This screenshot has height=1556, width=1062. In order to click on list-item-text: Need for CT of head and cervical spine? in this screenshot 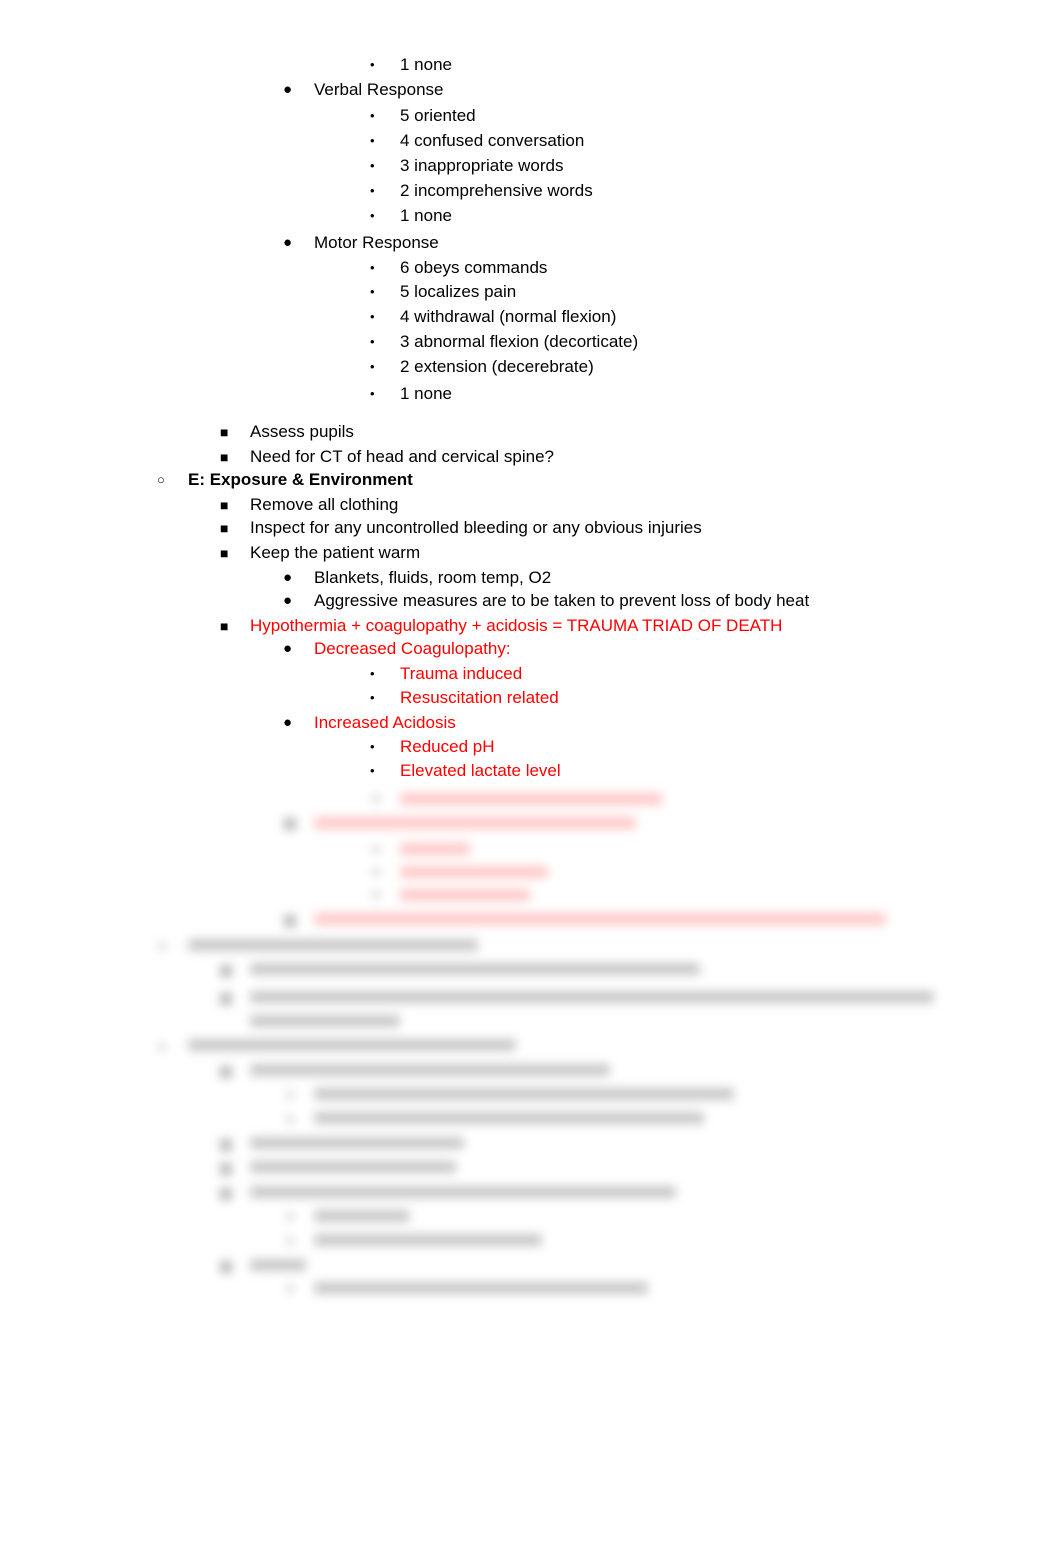, I will do `click(402, 456)`.